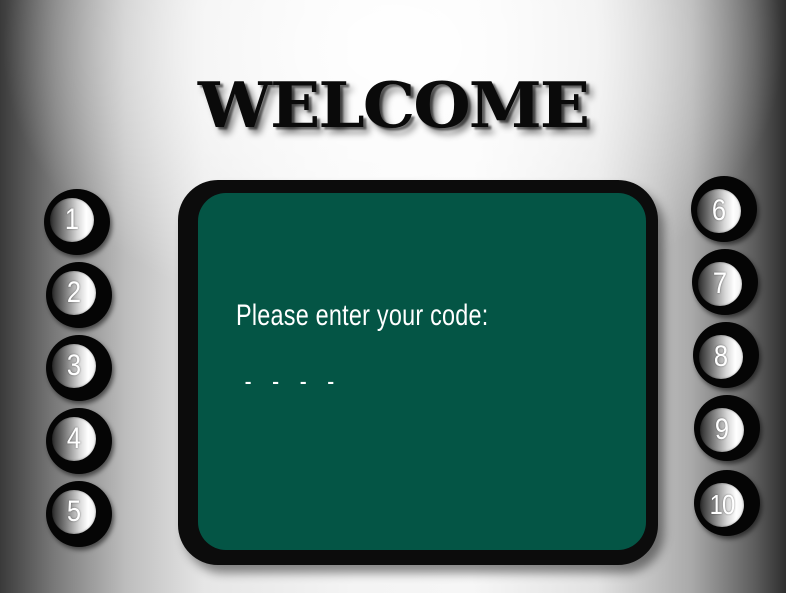 The width and height of the screenshot is (786, 593). I want to click on button-knob: 10, so click(722, 505).